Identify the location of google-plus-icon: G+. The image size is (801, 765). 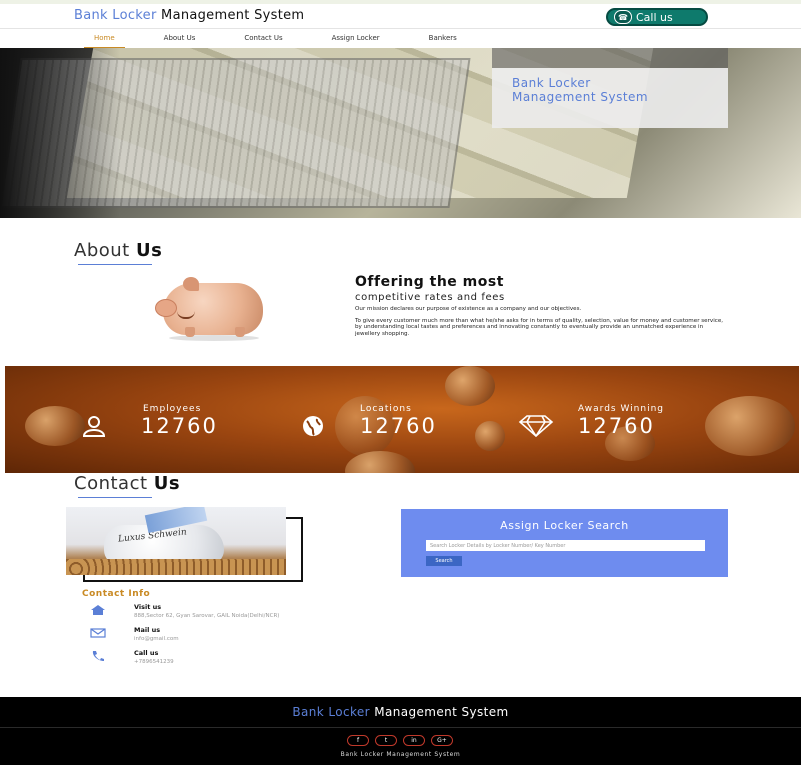
(442, 740).